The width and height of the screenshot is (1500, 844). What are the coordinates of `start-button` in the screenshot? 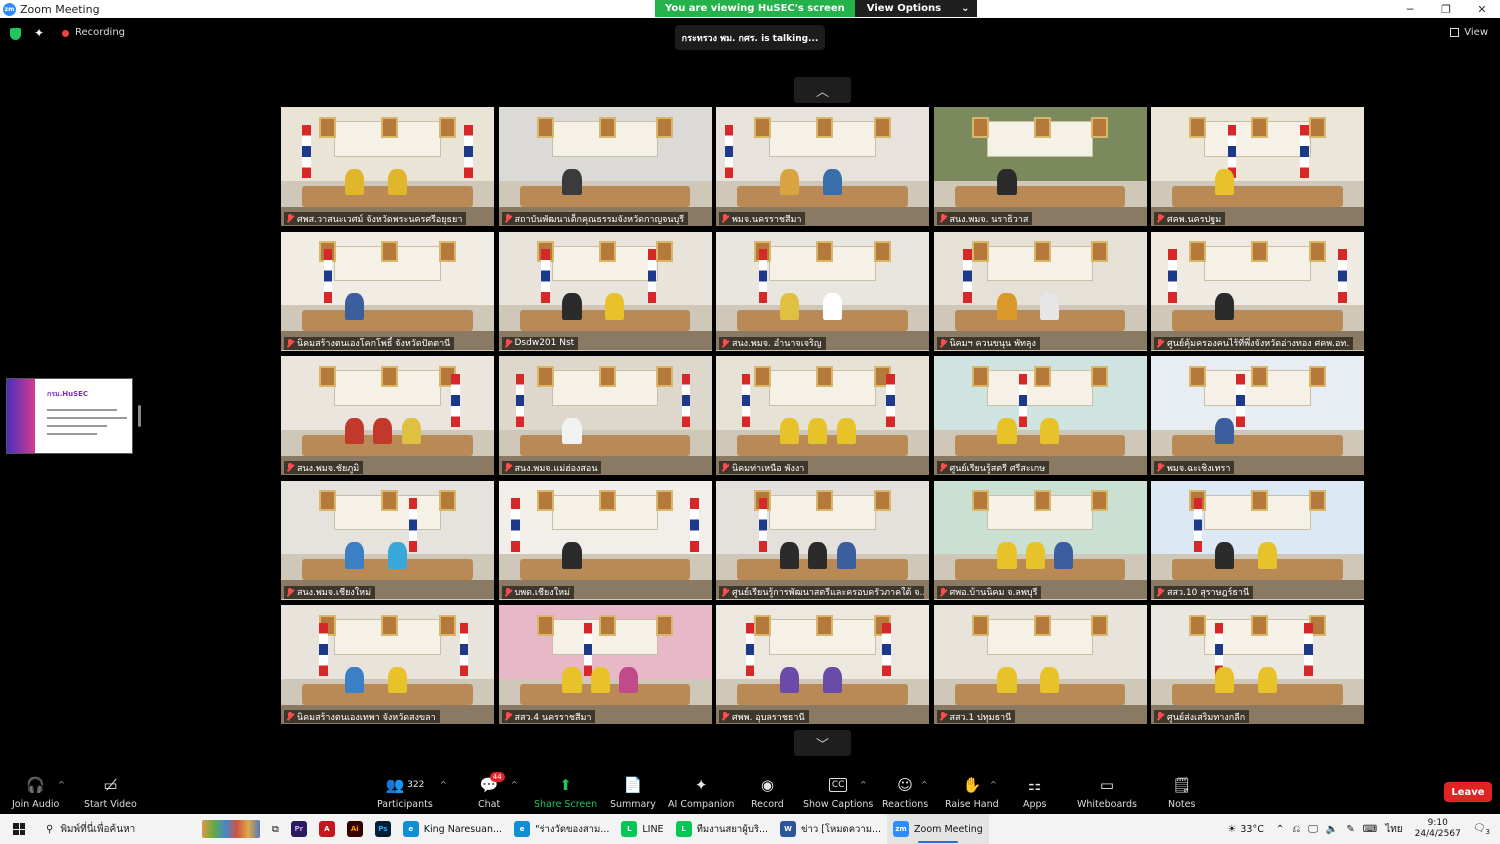 It's located at (19, 829).